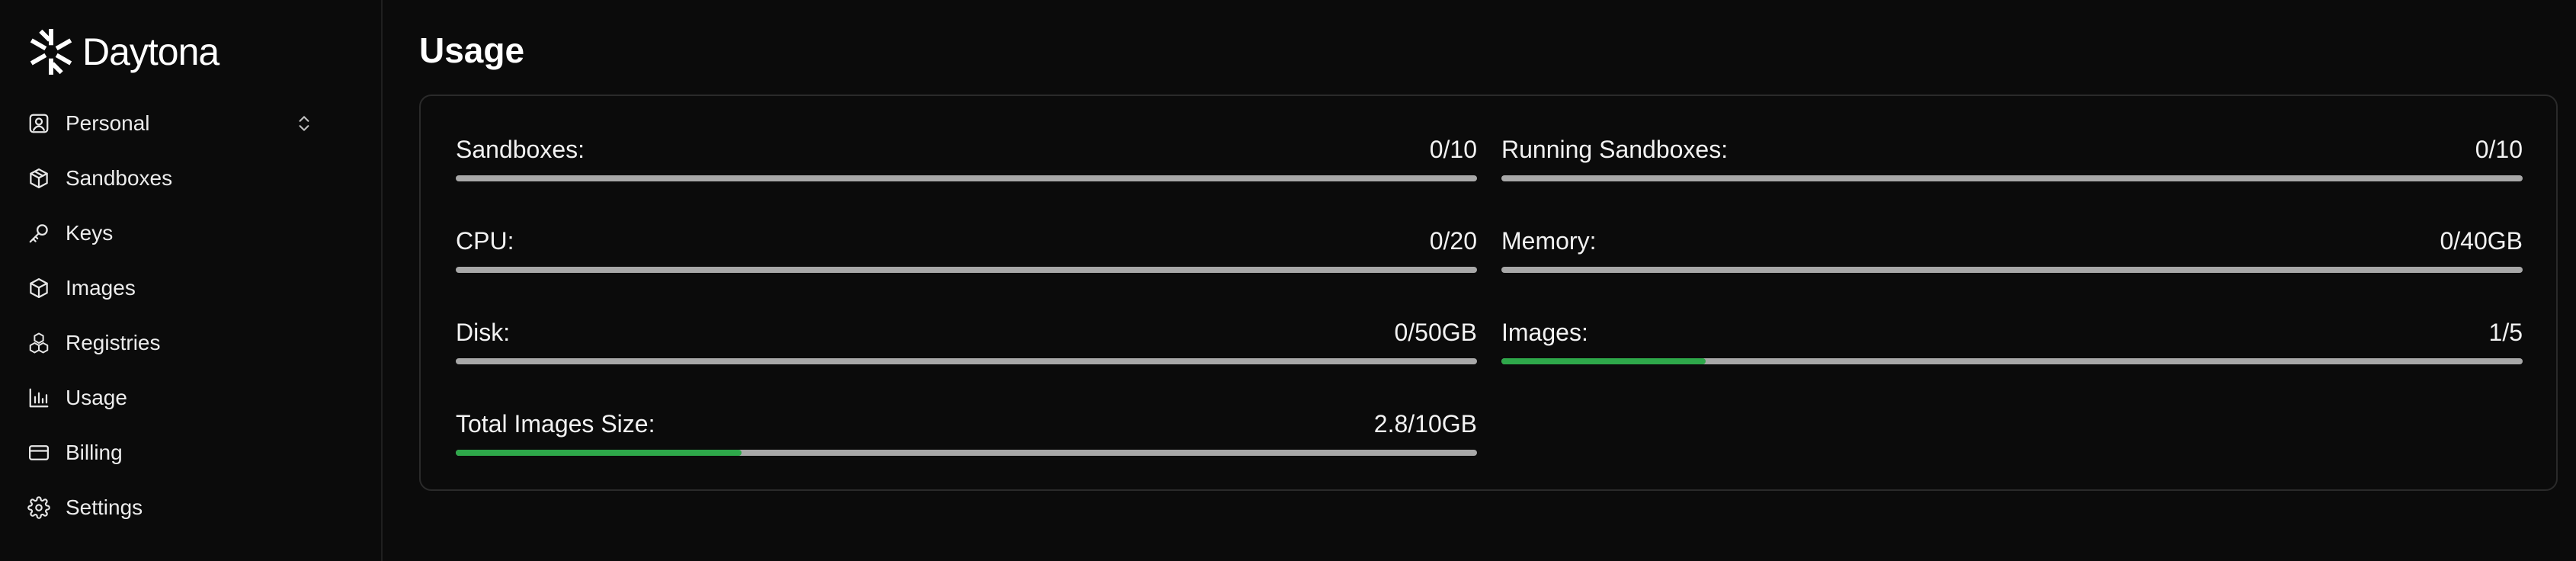 This screenshot has height=561, width=2576. What do you see at coordinates (150, 51) in the screenshot?
I see `brand-name: Daytona` at bounding box center [150, 51].